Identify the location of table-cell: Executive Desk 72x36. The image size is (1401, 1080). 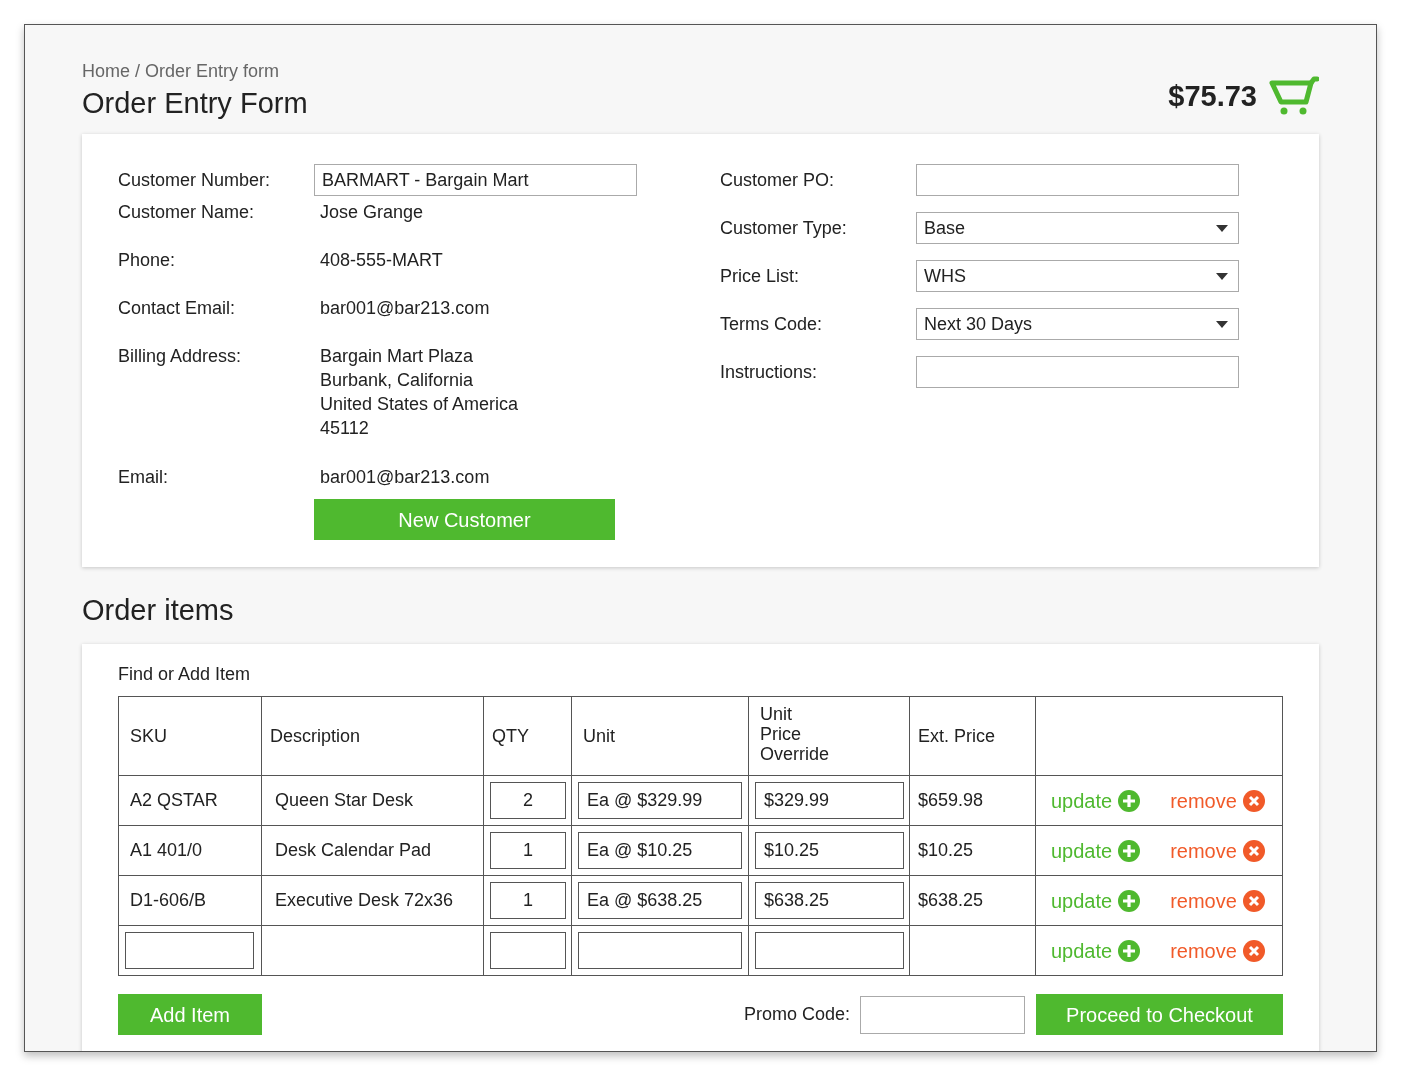
(364, 900).